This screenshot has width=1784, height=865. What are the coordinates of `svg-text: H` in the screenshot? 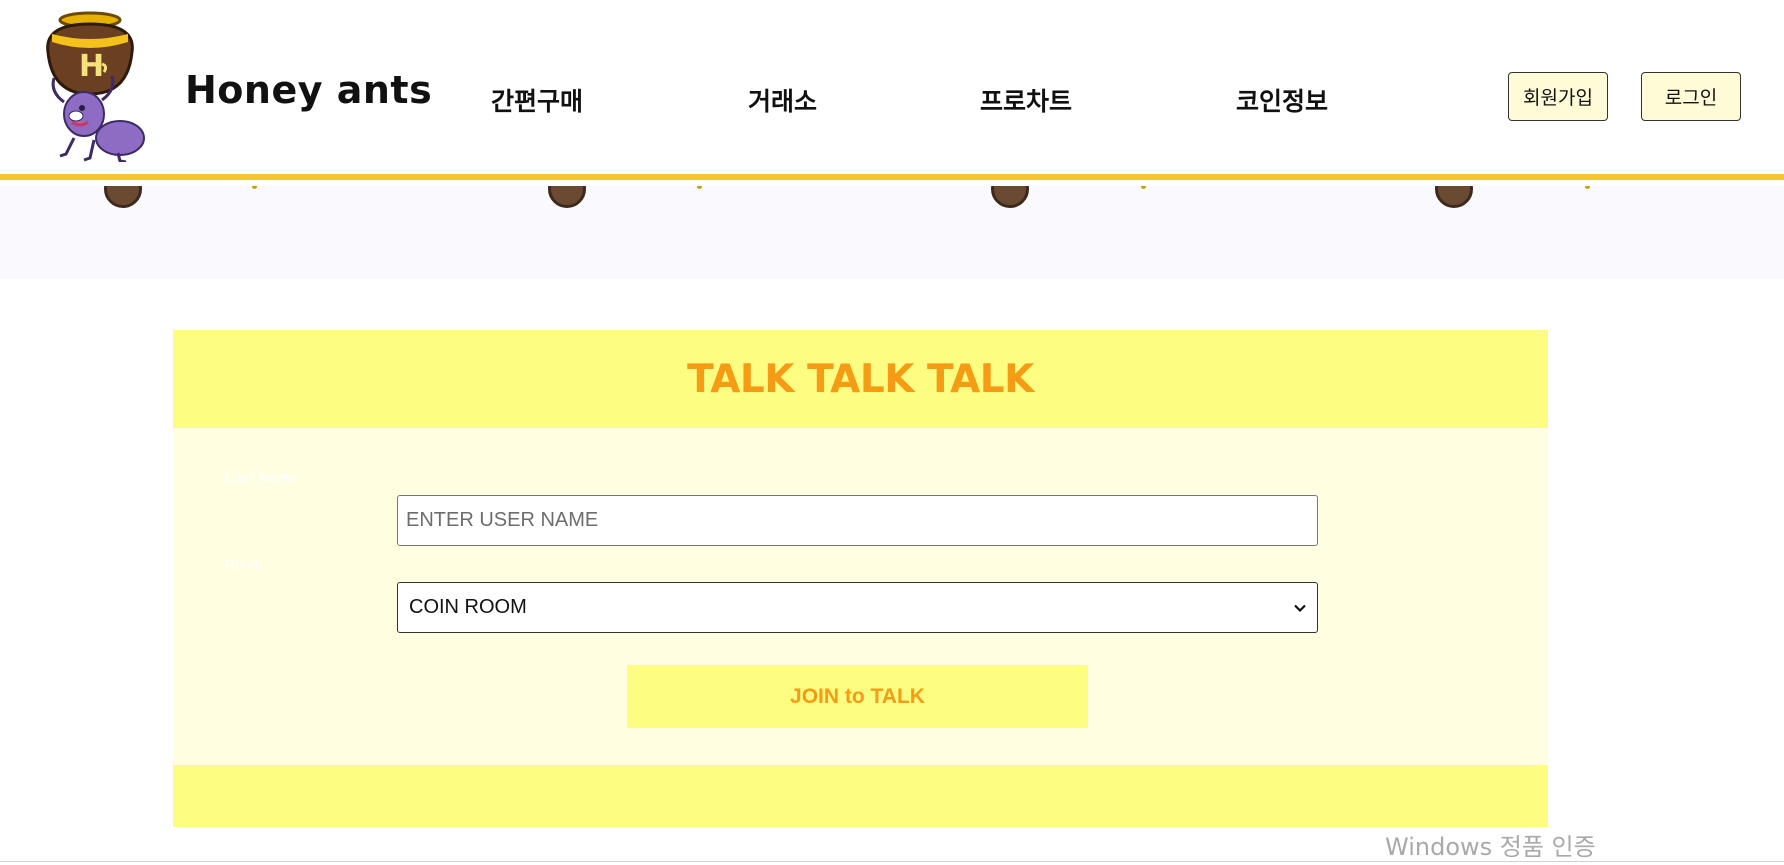 It's located at (91, 66).